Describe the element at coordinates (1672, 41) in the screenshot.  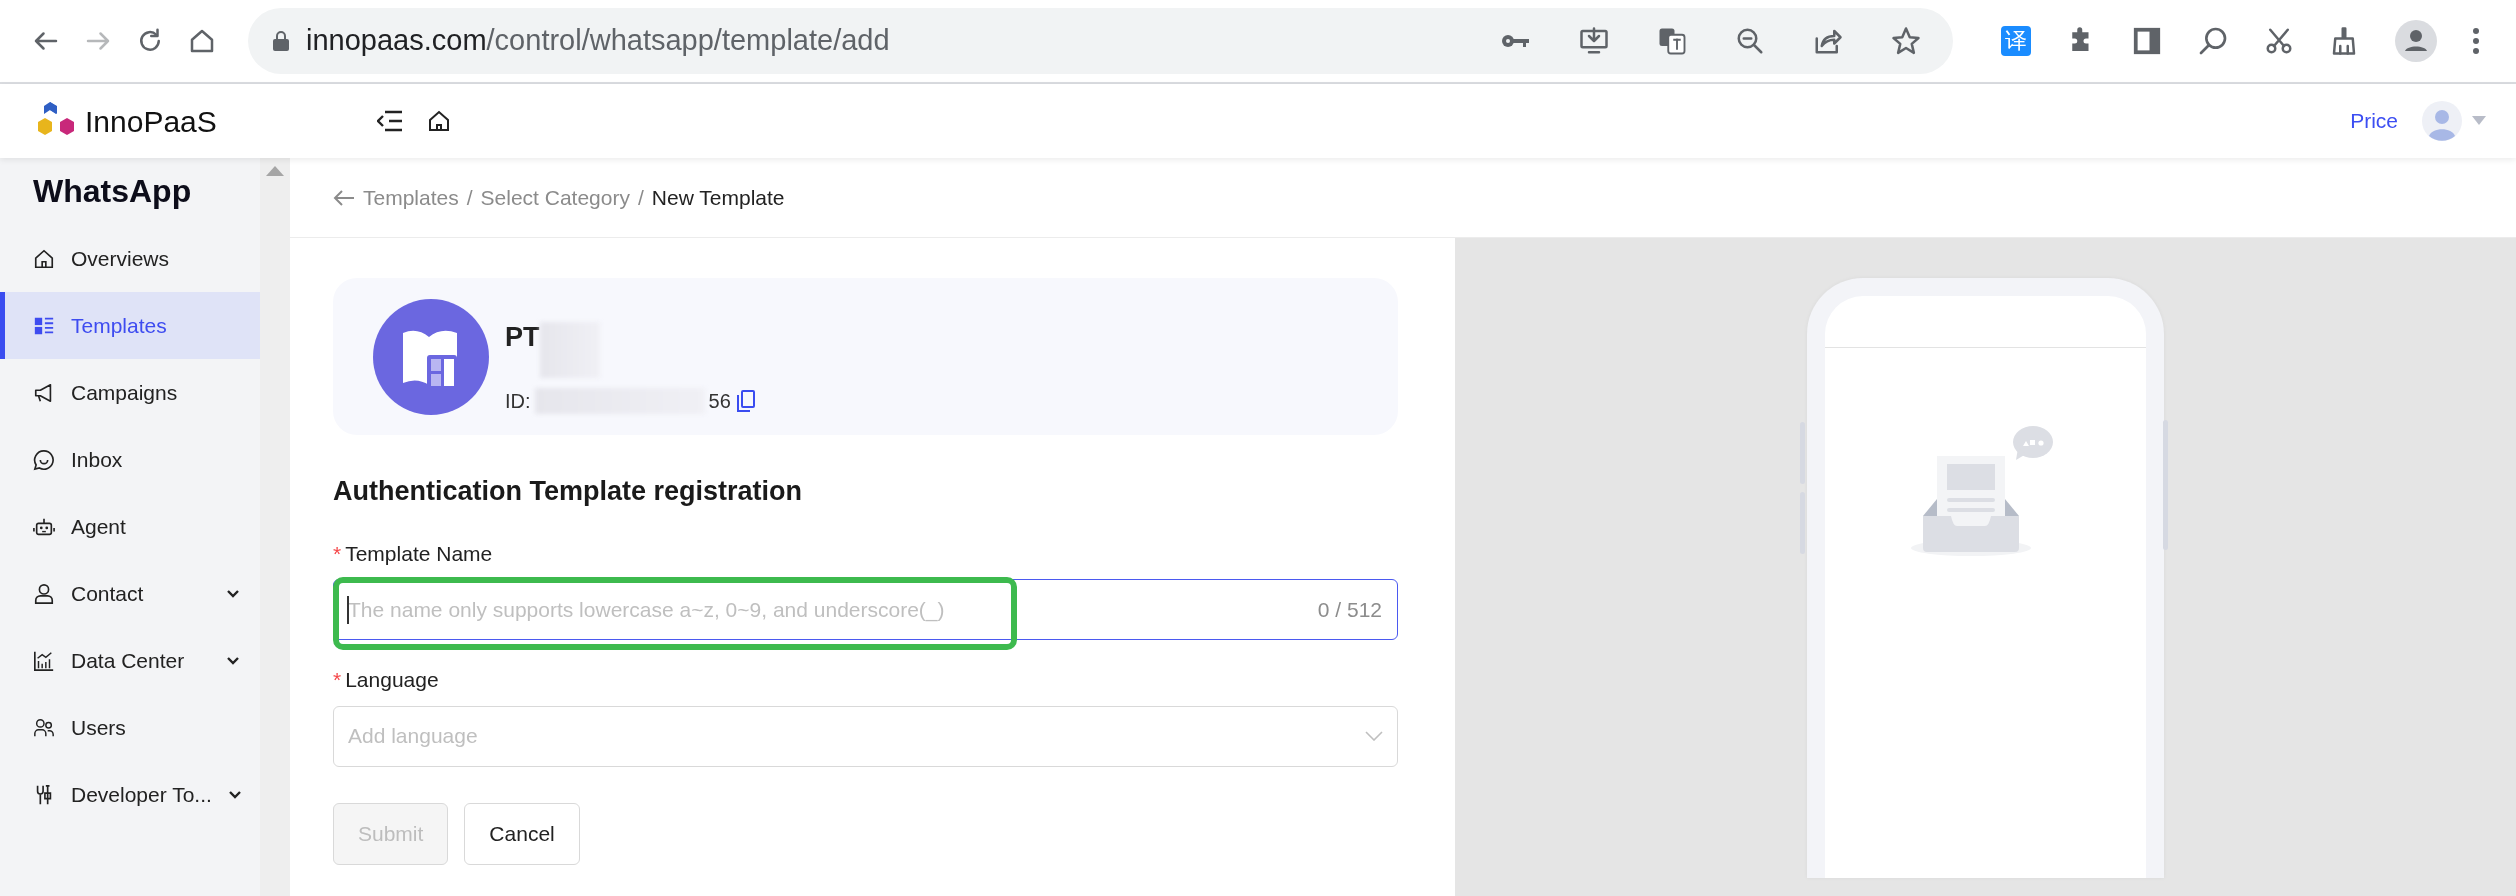
I see `translate-icon` at that location.